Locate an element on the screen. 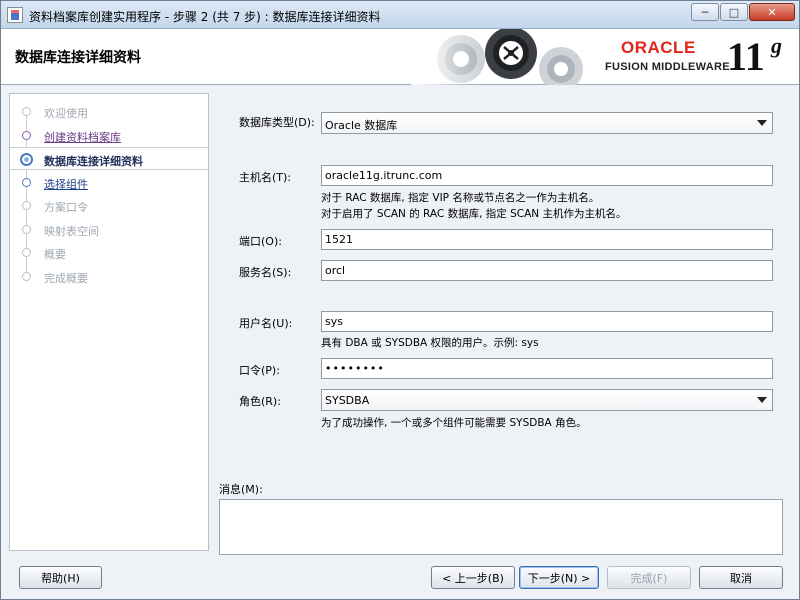 This screenshot has height=600, width=800. page-title: 数据库连接详细资料 is located at coordinates (78, 58).